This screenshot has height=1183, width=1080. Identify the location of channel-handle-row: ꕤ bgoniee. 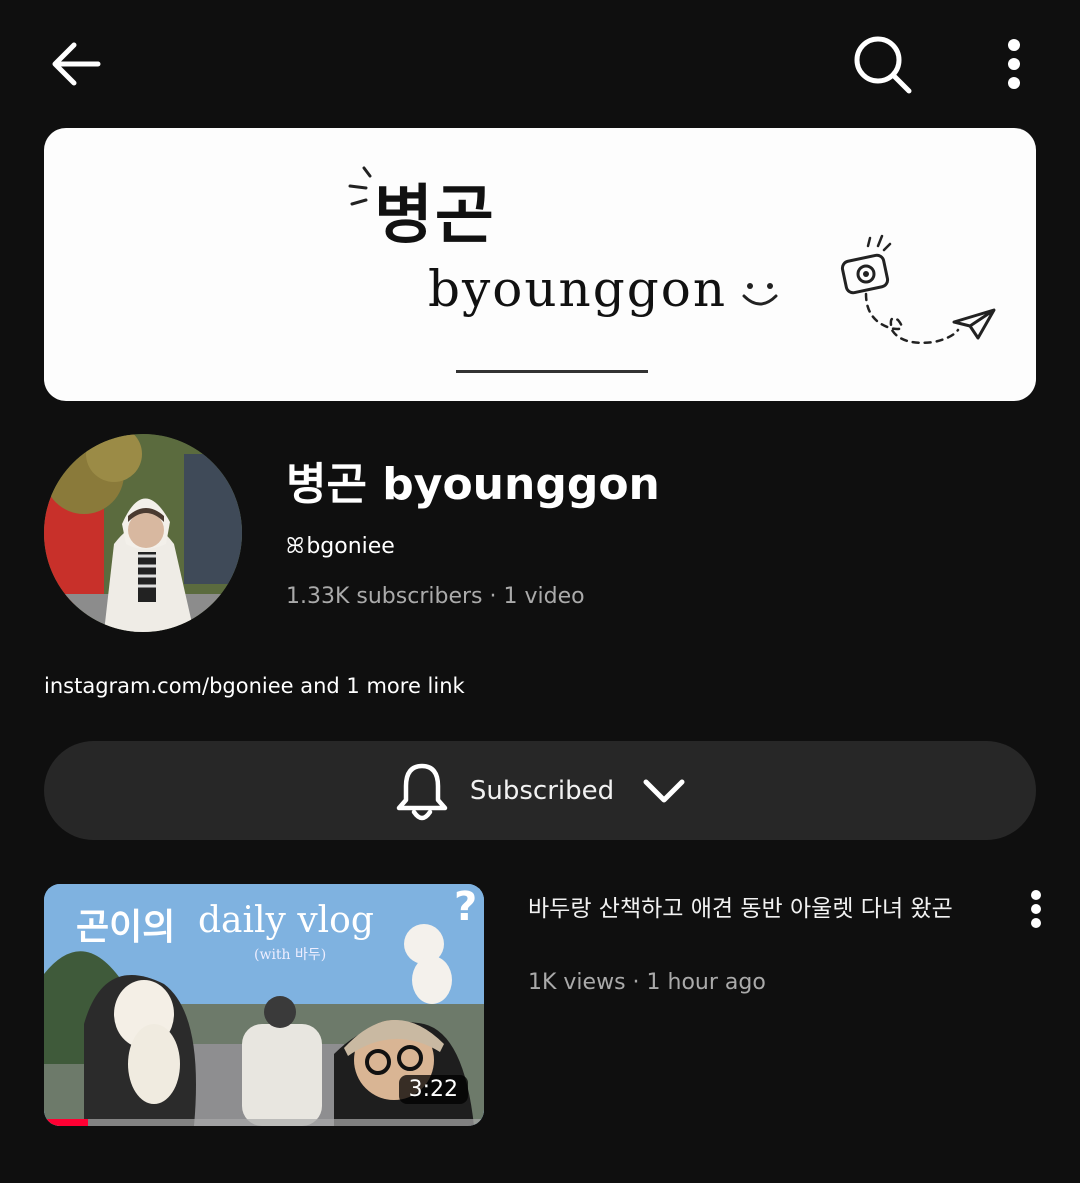
(340, 546).